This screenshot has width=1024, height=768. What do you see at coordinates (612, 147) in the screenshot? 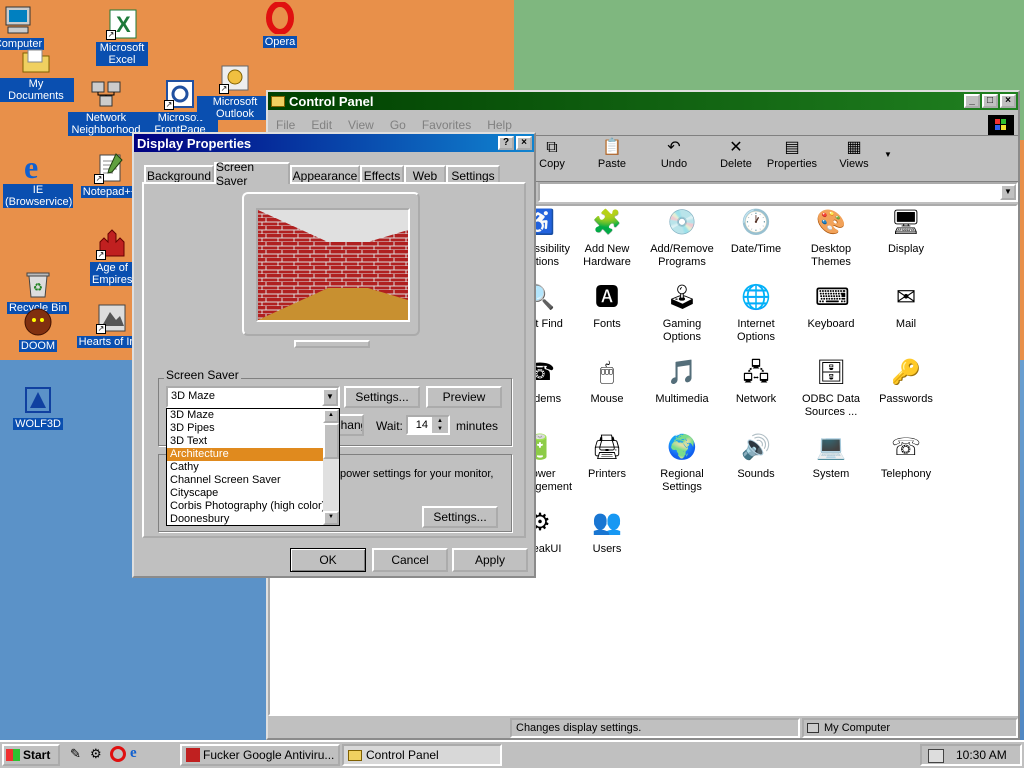
I see `paste-icon: 📋` at bounding box center [612, 147].